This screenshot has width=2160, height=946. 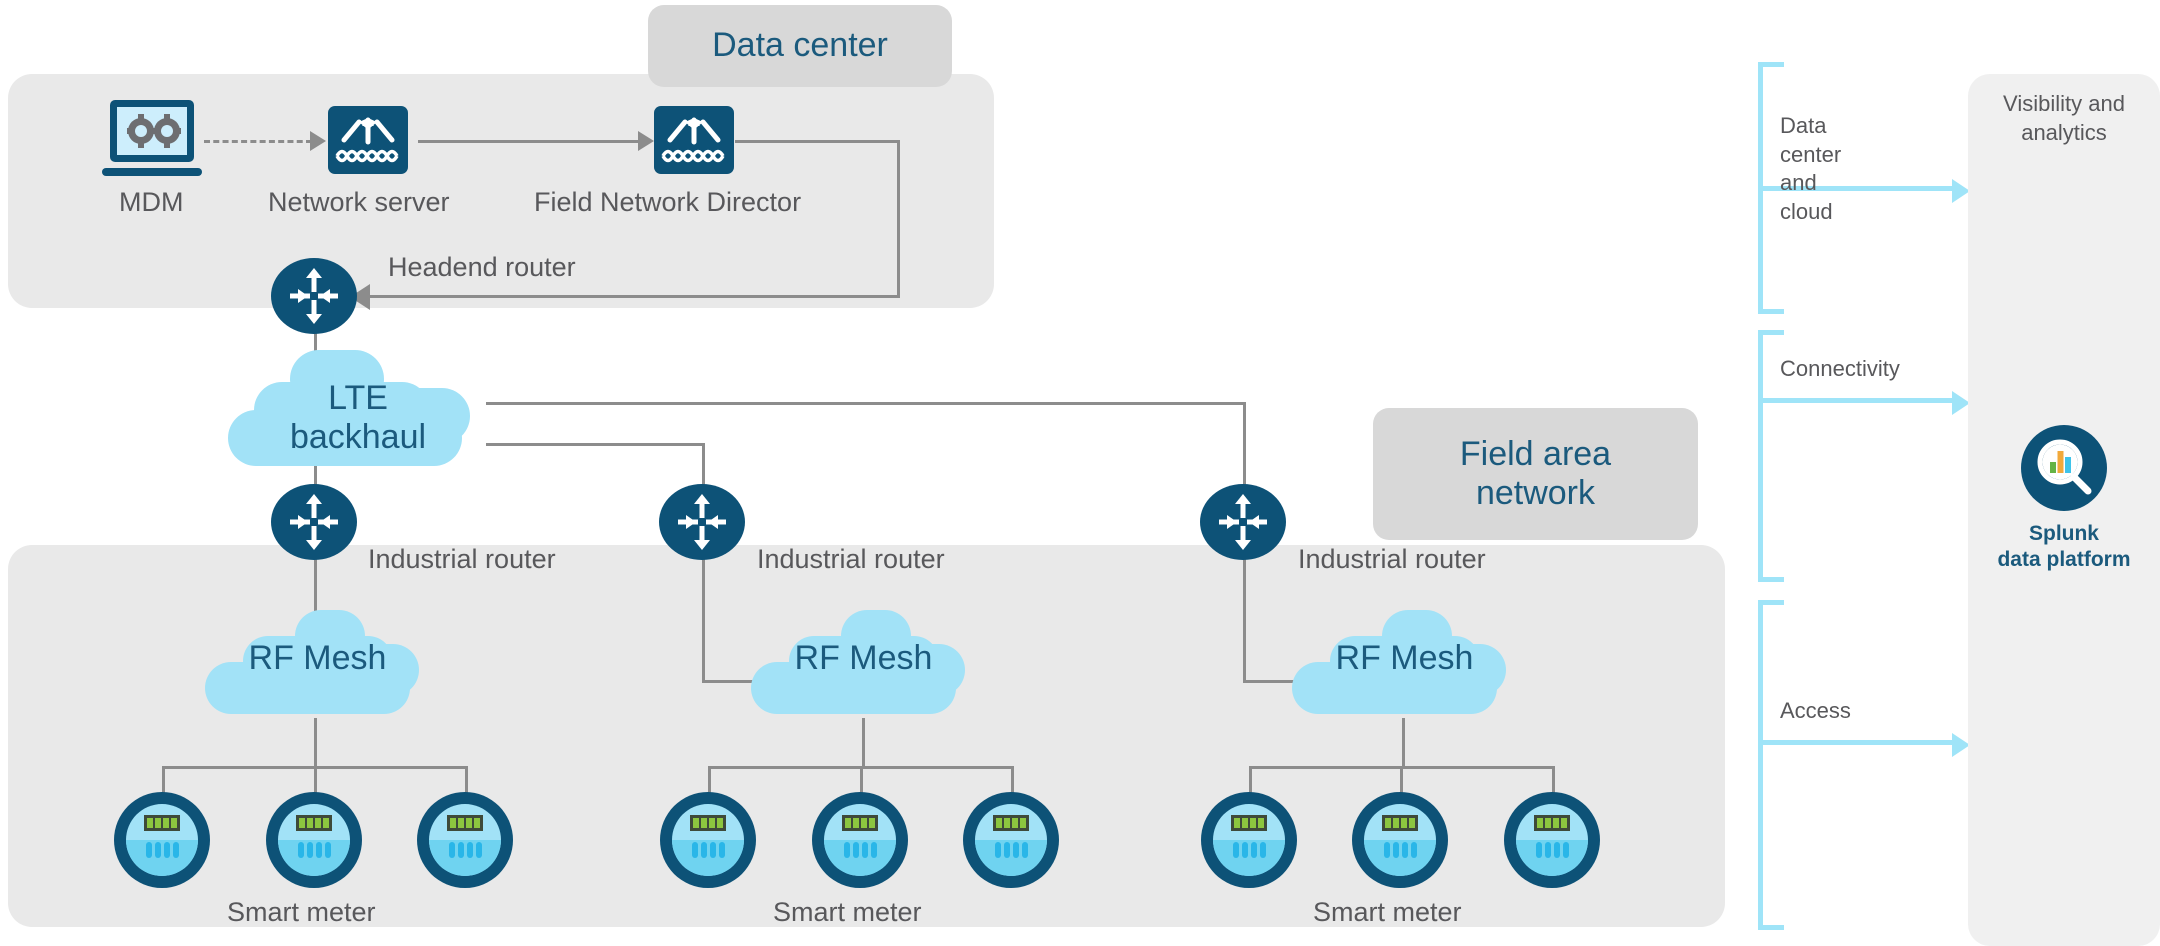 I want to click on network-server-label: Network server, so click(x=359, y=202).